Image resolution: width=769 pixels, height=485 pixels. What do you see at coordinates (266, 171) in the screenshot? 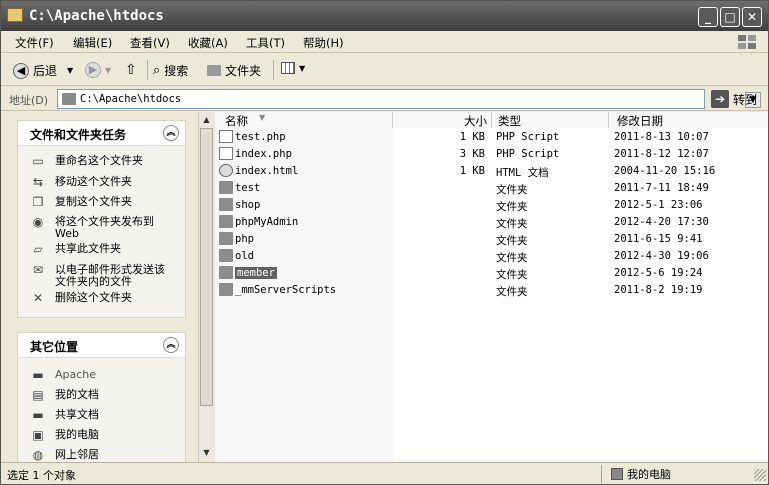
I see `file-name: index.html` at bounding box center [266, 171].